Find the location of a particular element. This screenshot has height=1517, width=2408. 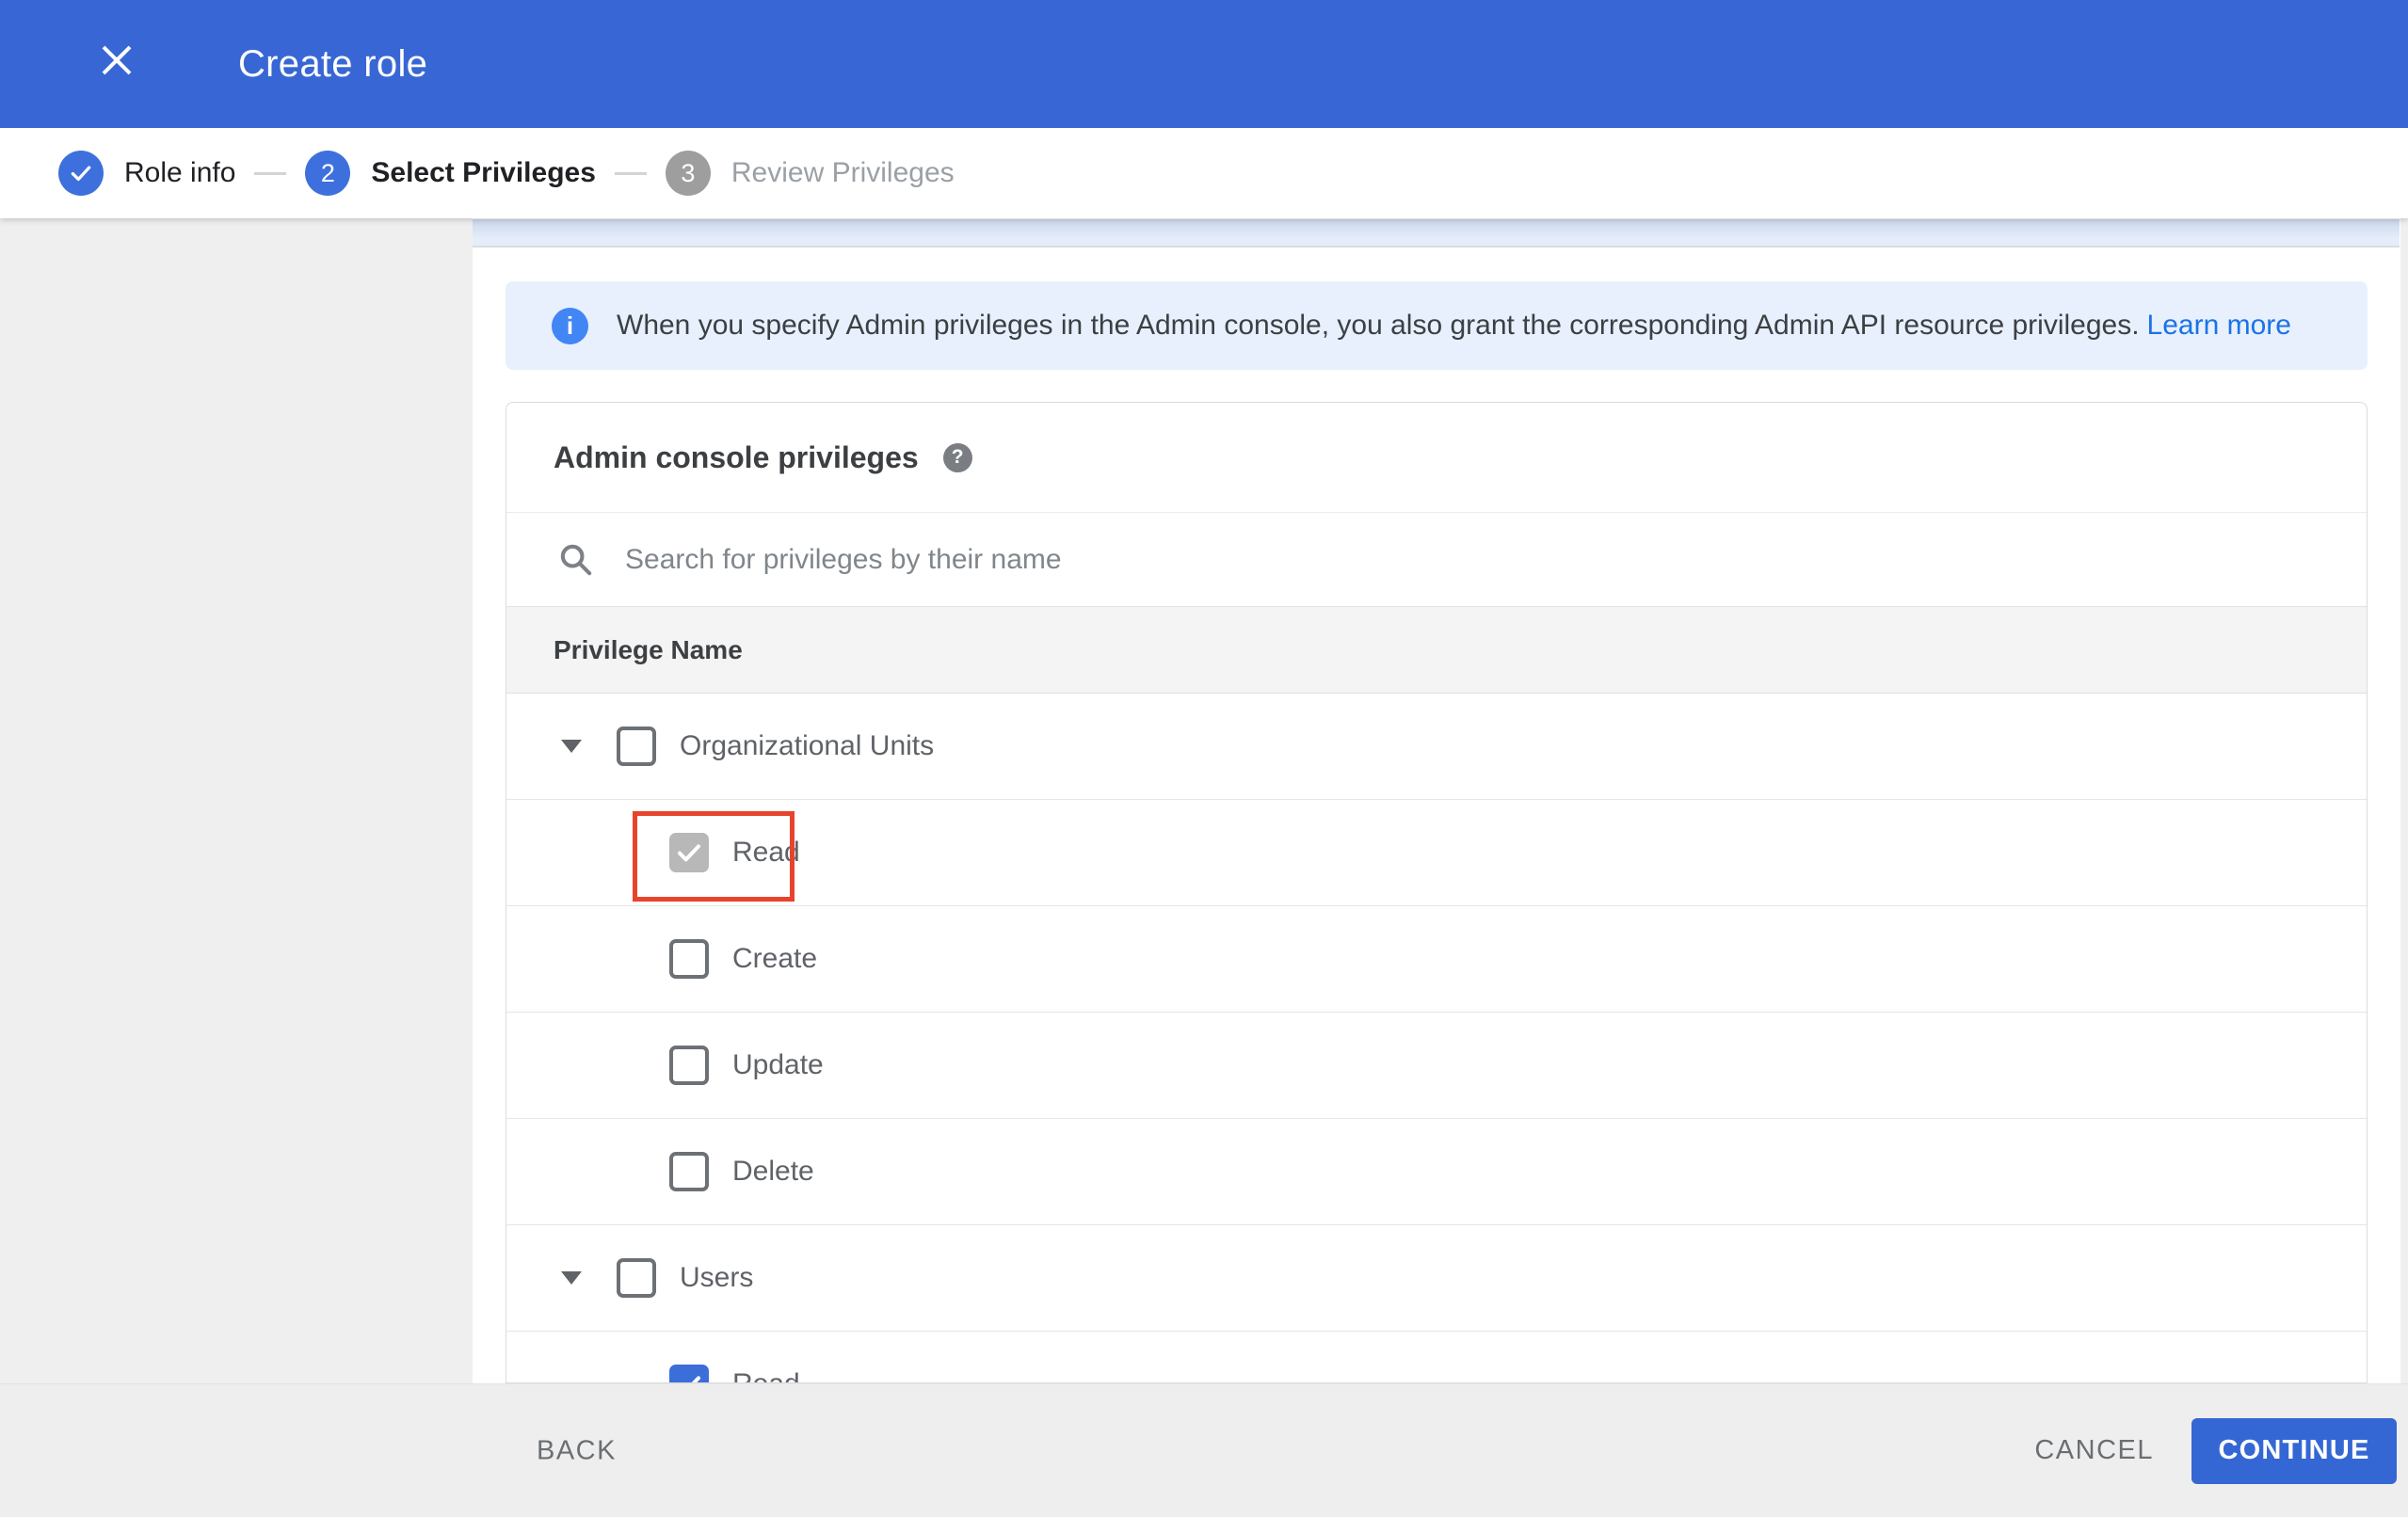

row-label: Create is located at coordinates (775, 958).